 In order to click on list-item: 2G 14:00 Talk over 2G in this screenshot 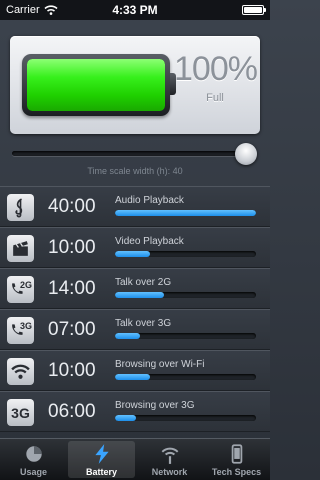, I will do `click(135, 288)`.